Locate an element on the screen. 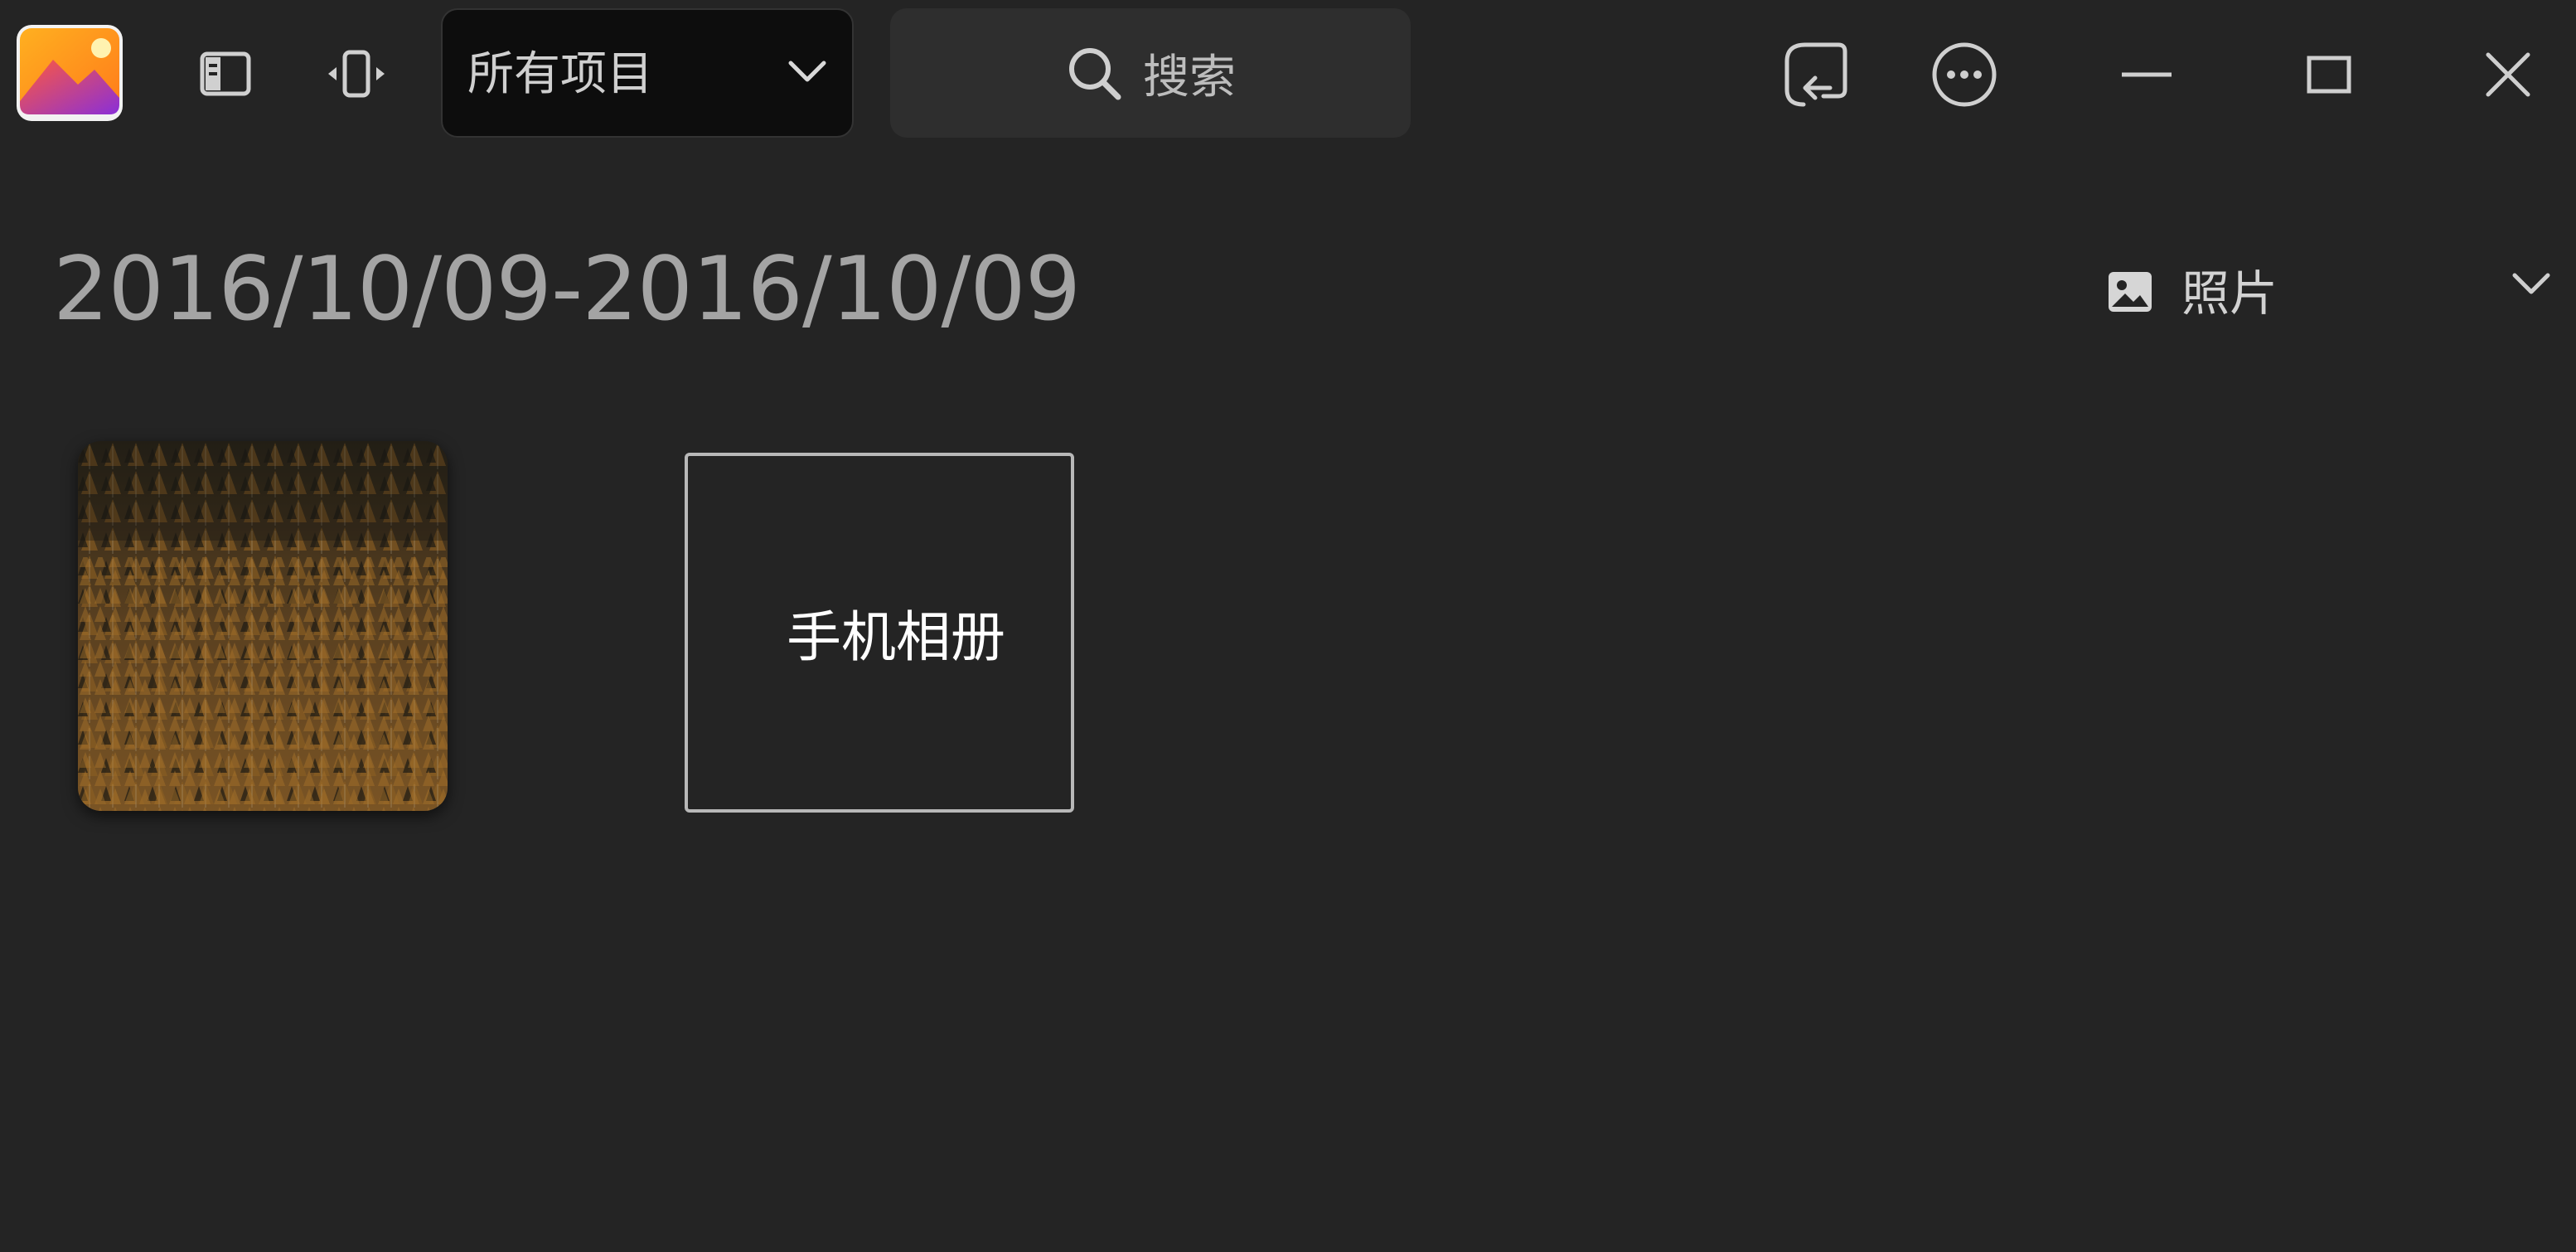 The width and height of the screenshot is (2576, 1252). search-label: 搜索 is located at coordinates (1189, 77).